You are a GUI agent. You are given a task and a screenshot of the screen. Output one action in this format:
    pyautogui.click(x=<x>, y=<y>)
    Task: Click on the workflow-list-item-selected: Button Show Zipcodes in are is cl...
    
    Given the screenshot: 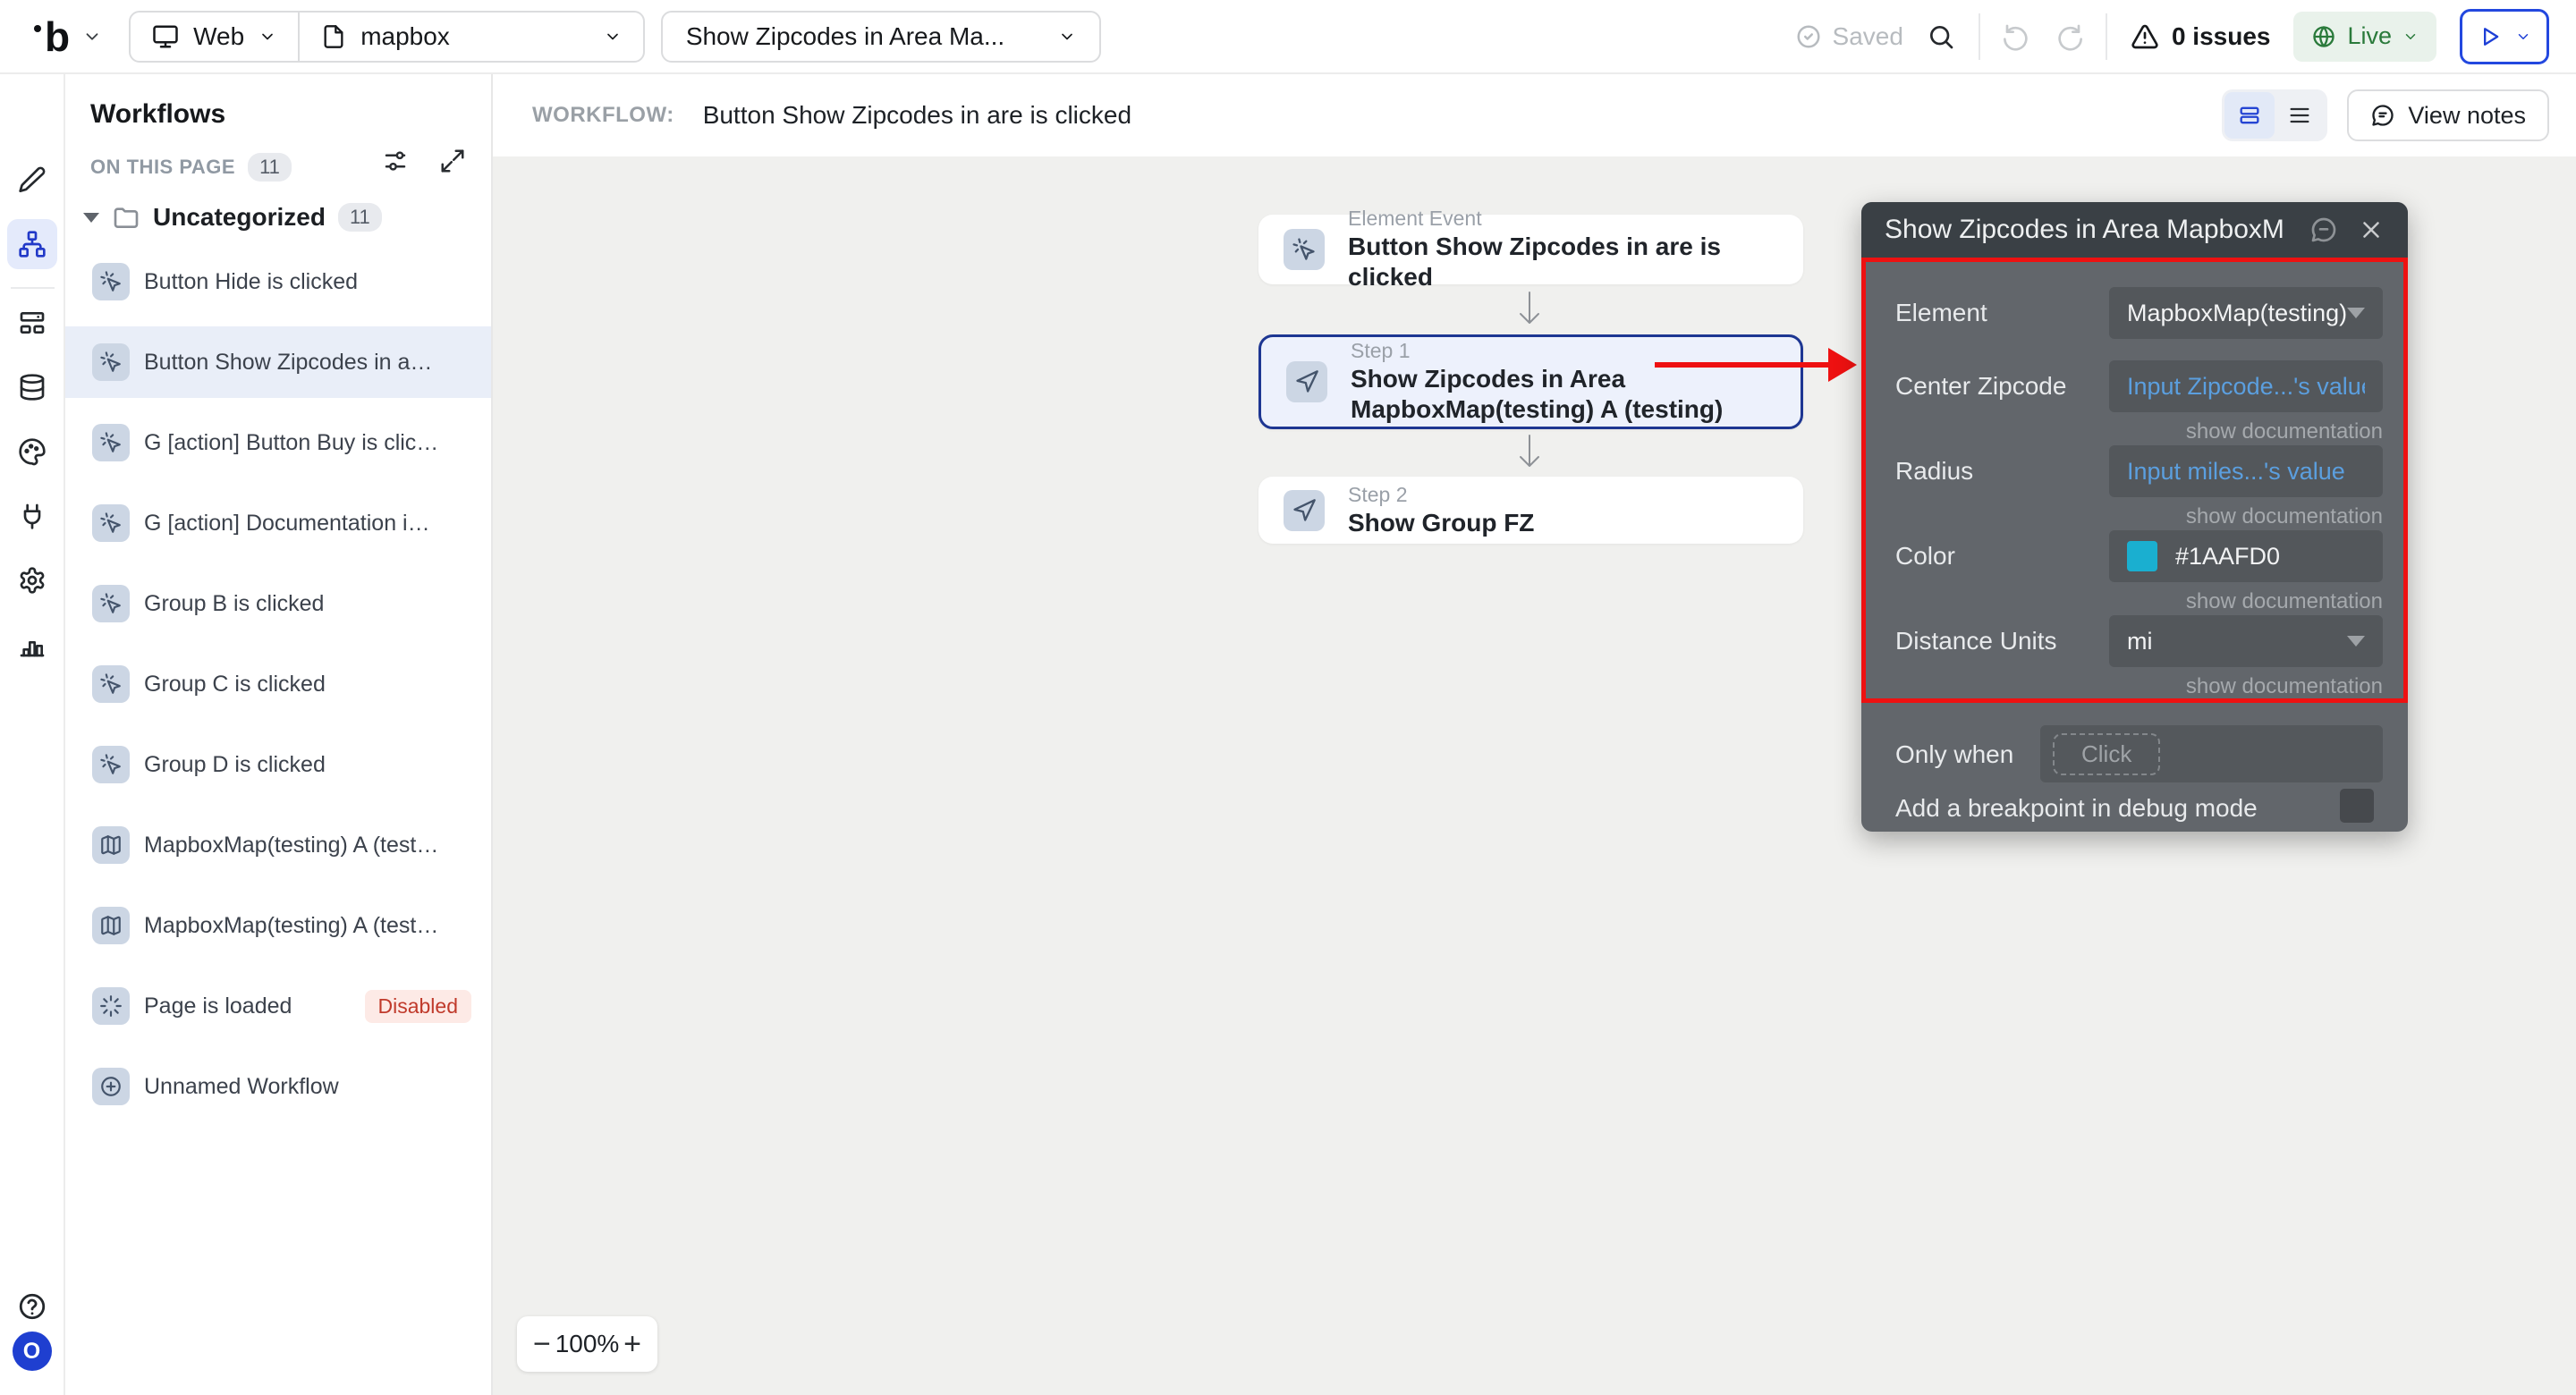 What is the action you would take?
    pyautogui.click(x=278, y=362)
    